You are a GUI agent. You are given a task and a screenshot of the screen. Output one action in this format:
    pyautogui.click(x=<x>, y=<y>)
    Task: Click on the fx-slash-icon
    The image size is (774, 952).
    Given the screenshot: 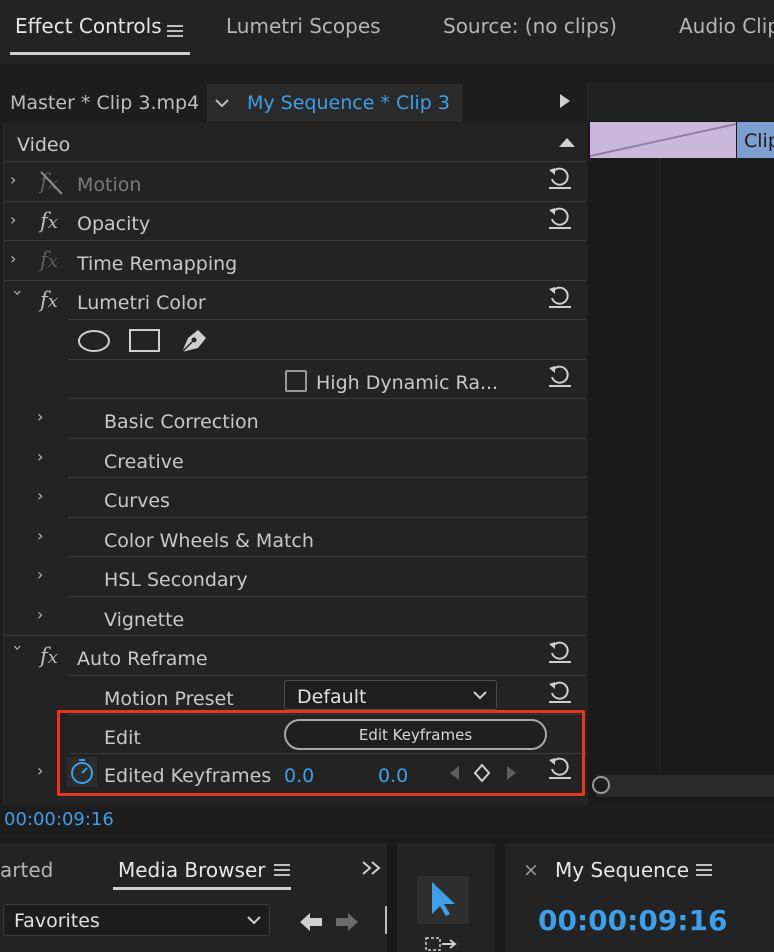 What is the action you would take?
    pyautogui.click(x=51, y=183)
    